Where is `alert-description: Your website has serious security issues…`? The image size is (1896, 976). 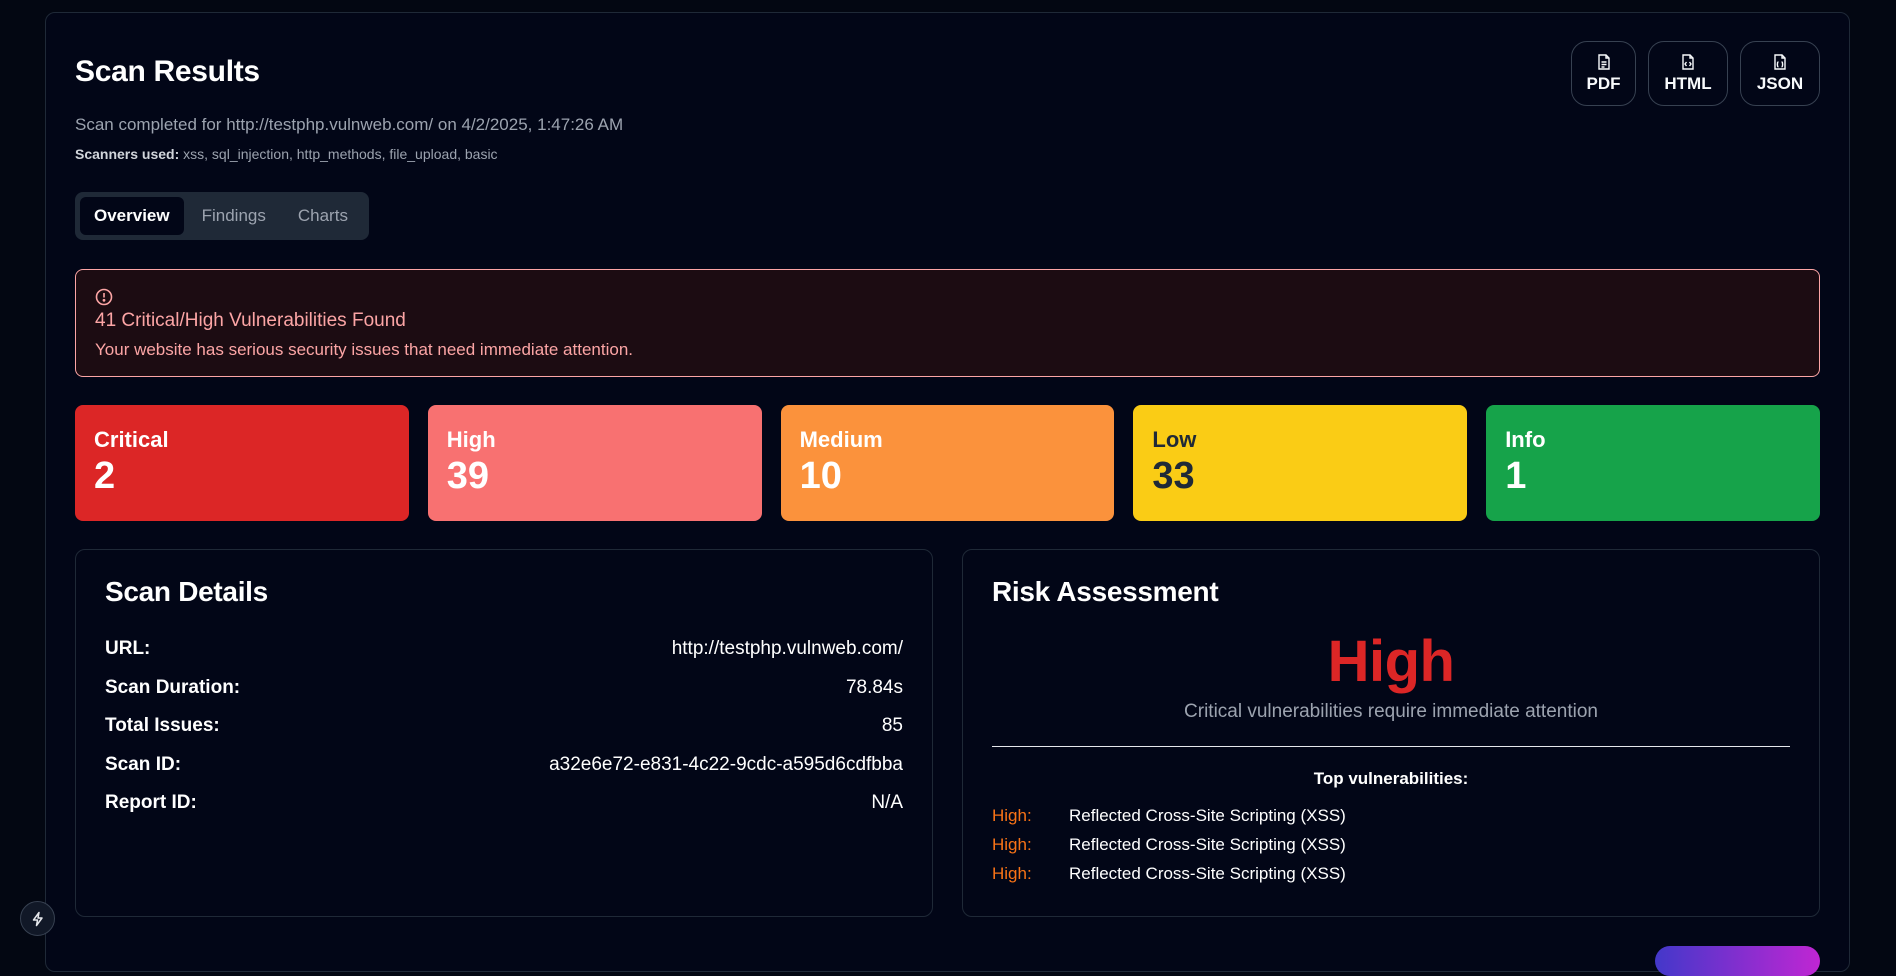 alert-description: Your website has serious security issues… is located at coordinates (364, 349).